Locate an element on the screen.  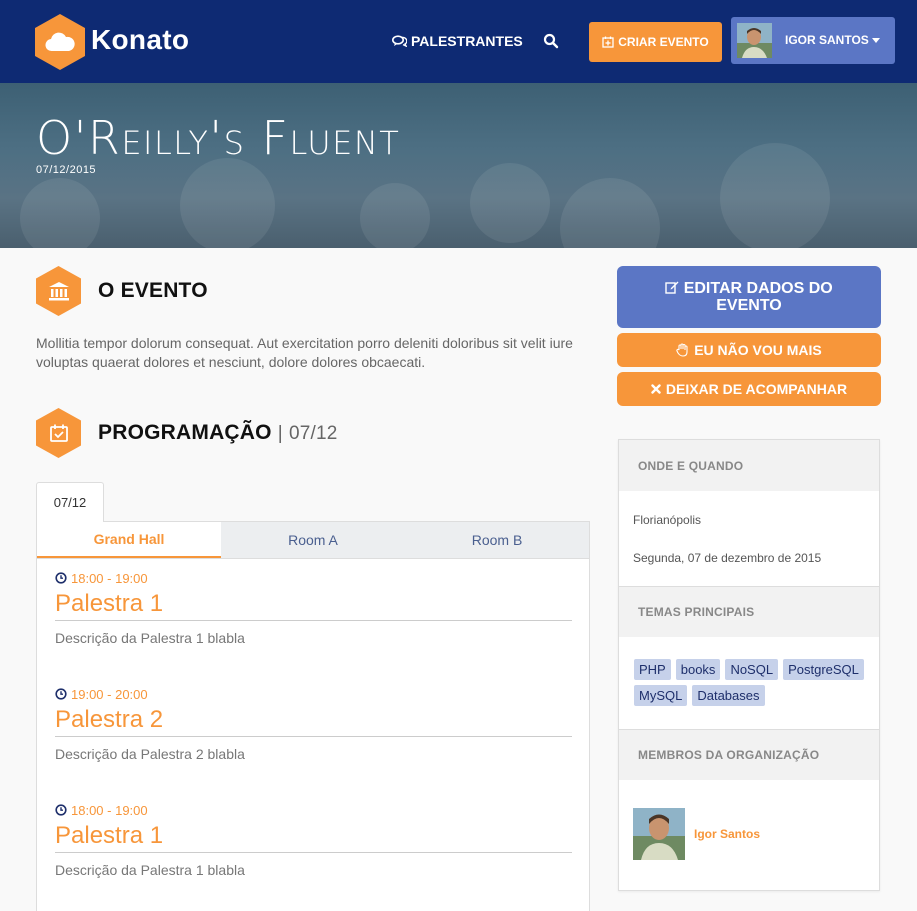
cloud-icon is located at coordinates (60, 42).